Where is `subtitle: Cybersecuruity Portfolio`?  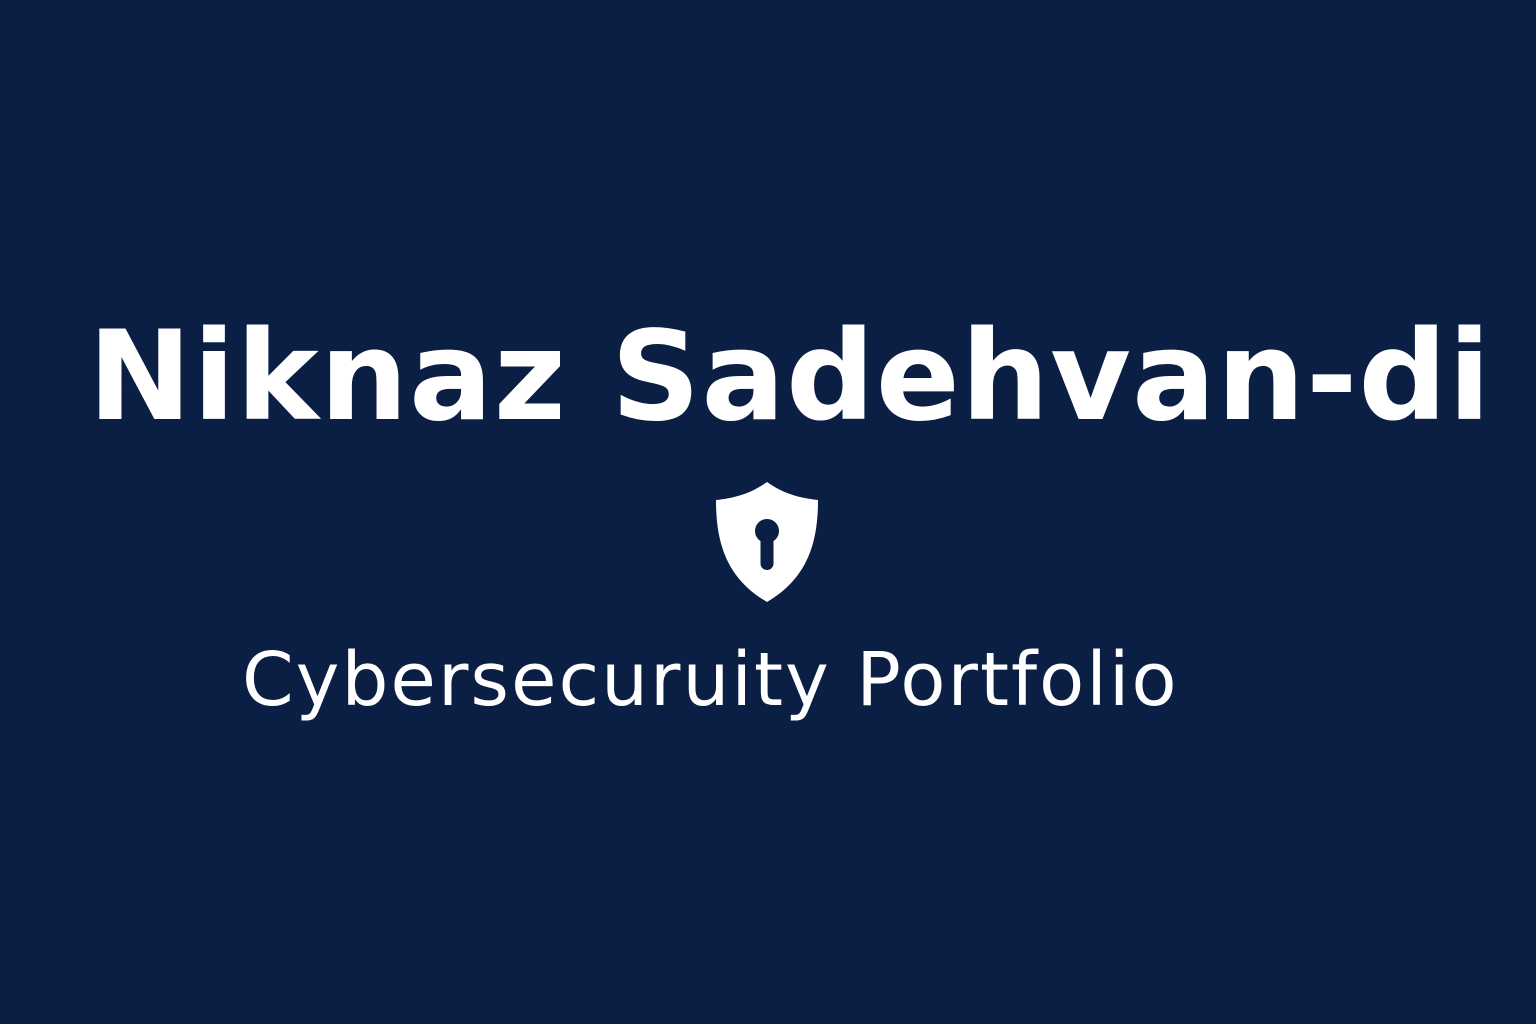 subtitle: Cybersecuruity Portfolio is located at coordinates (710, 680).